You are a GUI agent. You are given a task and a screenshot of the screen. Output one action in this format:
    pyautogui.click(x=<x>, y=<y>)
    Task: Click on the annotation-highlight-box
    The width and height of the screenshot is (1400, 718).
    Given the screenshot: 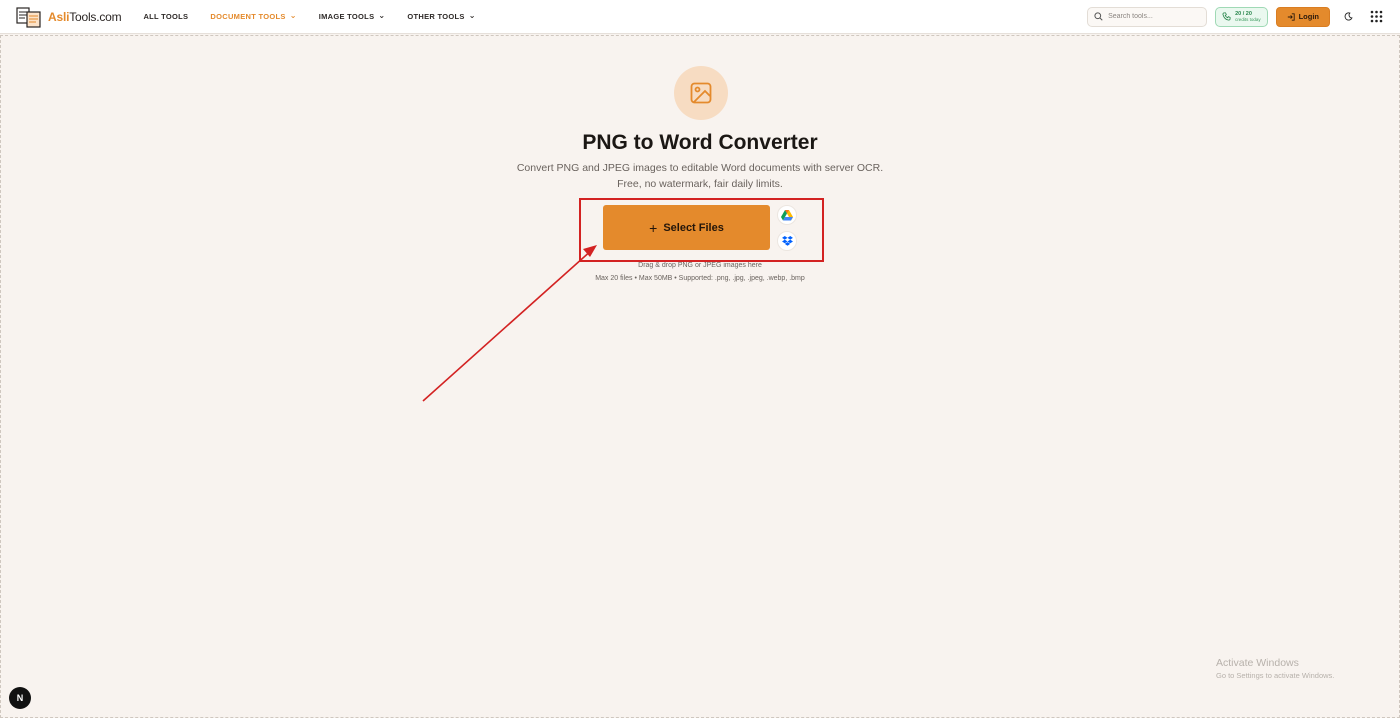 What is the action you would take?
    pyautogui.click(x=701, y=230)
    